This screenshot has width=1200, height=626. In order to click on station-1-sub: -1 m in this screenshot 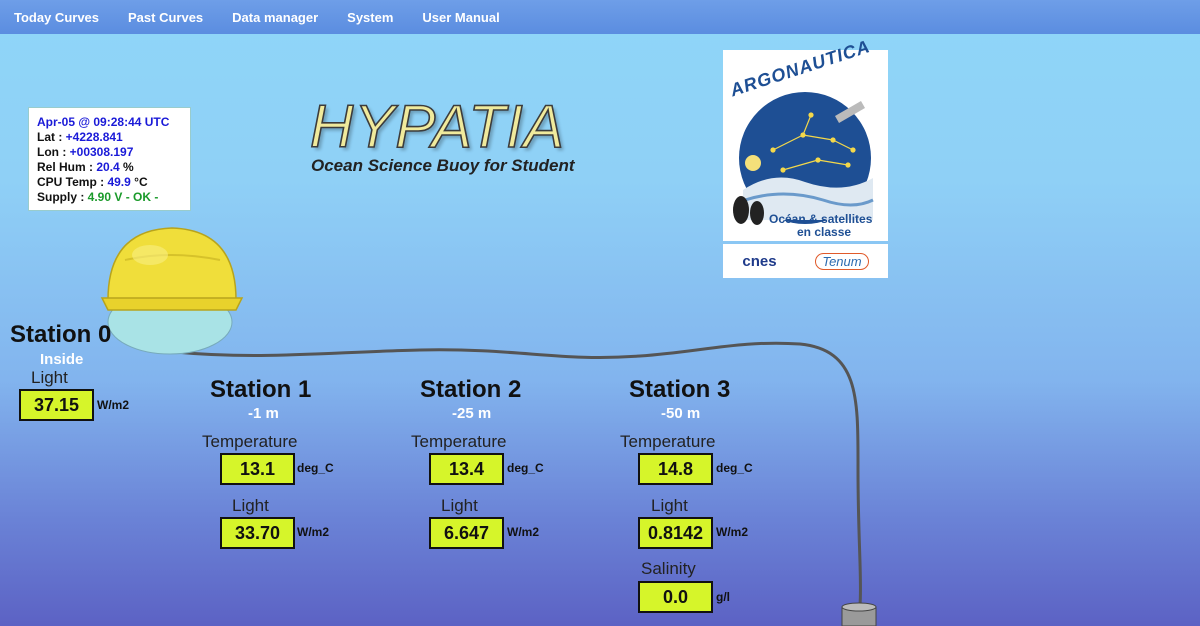, I will do `click(263, 413)`.